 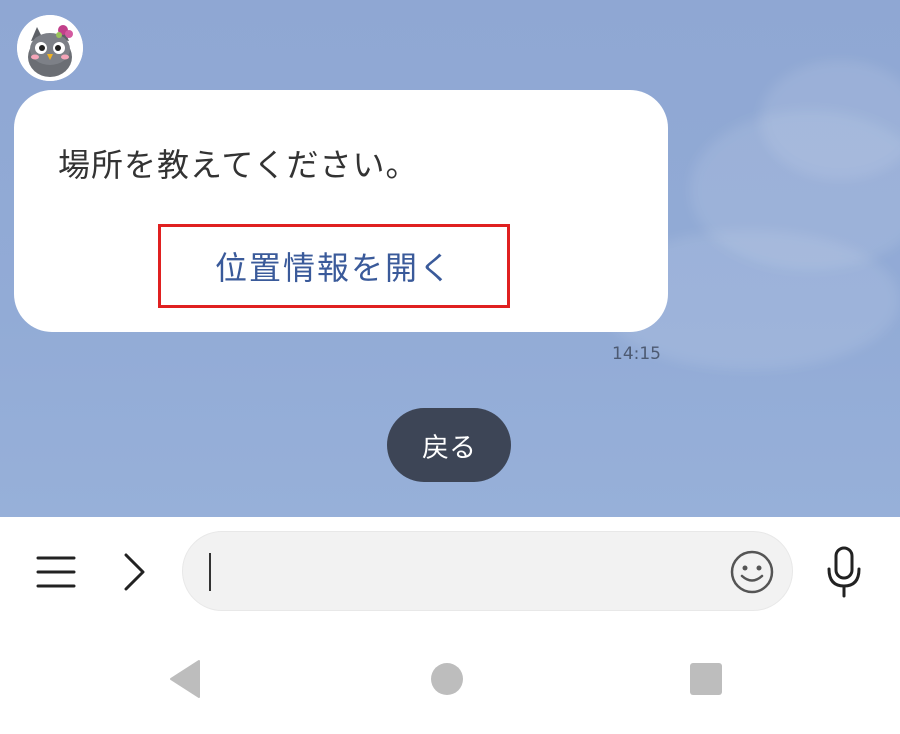 I want to click on triangle-back-icon, so click(x=185, y=679).